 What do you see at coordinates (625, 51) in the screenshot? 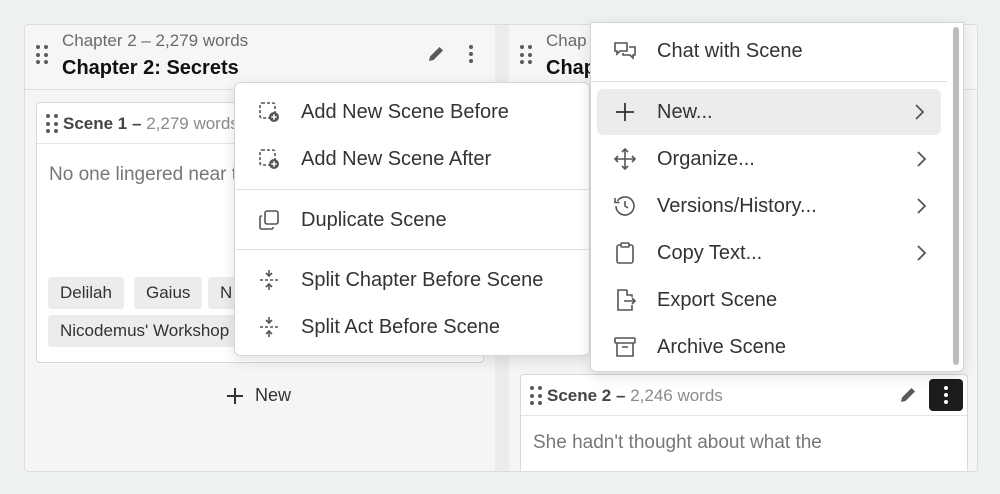
I see `chat-icon` at bounding box center [625, 51].